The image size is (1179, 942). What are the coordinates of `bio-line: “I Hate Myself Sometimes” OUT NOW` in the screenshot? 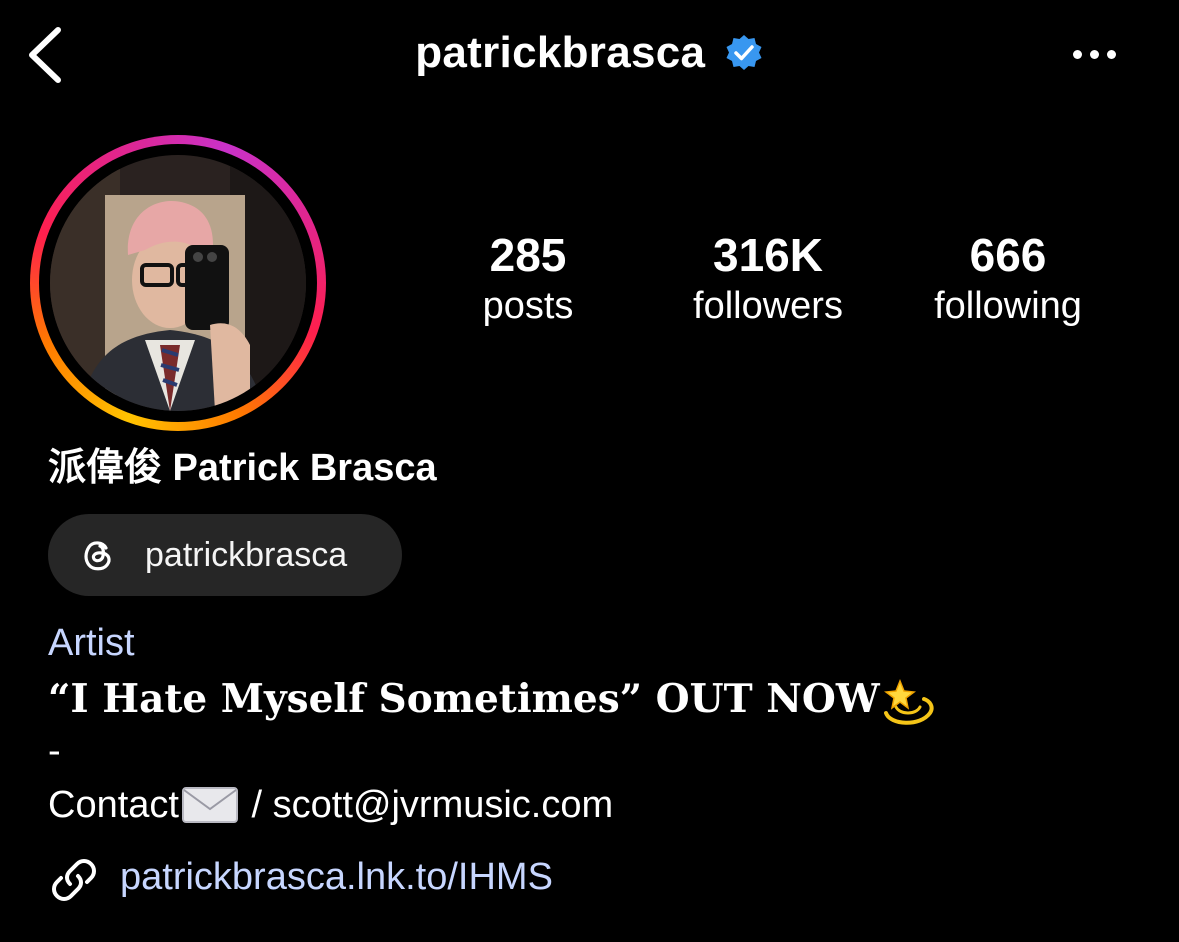 It's located at (492, 701).